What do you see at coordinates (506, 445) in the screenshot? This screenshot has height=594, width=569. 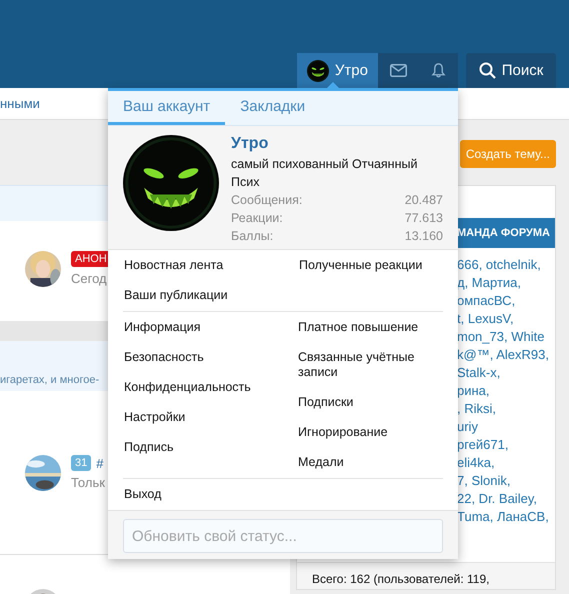 I see `member-names: ргей671,` at bounding box center [506, 445].